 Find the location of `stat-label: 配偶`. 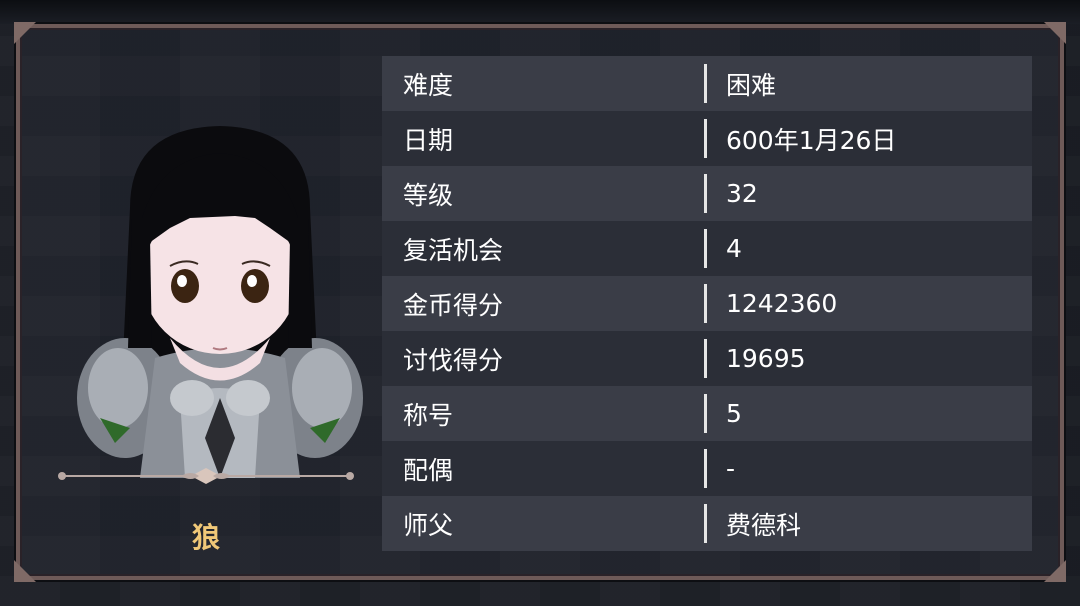

stat-label: 配偶 is located at coordinates (428, 470).